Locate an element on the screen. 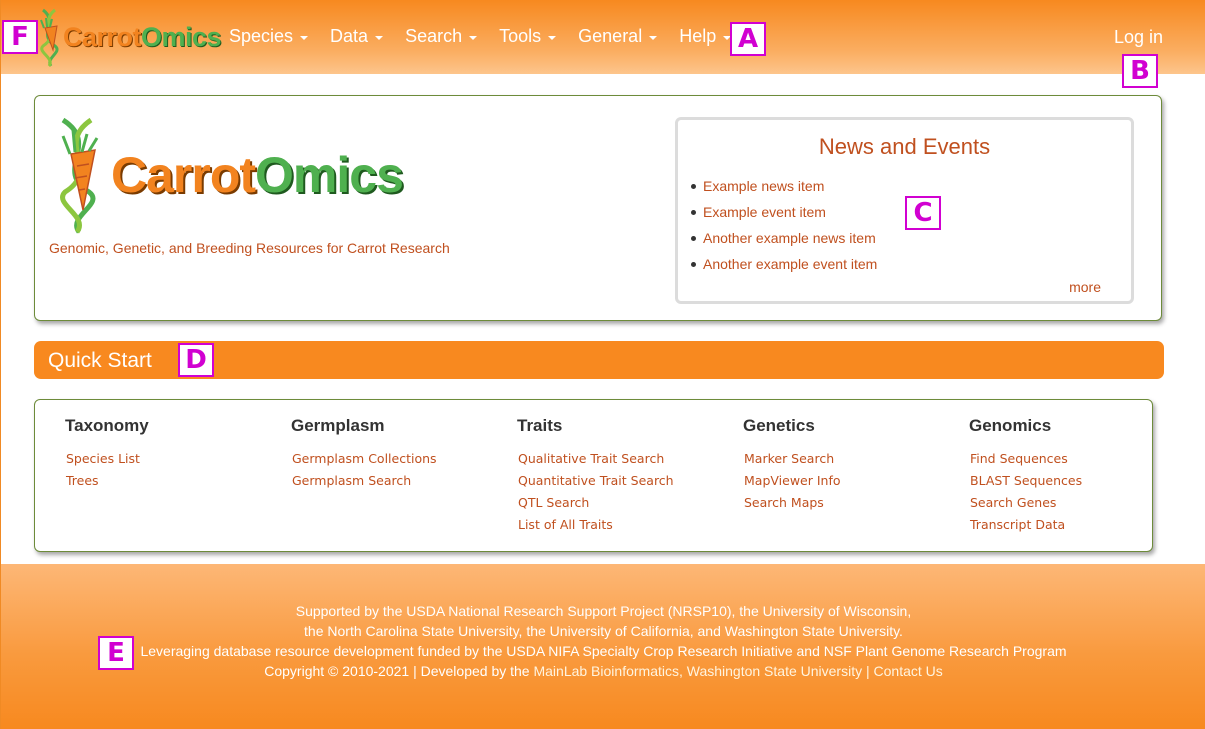 Image resolution: width=1205 pixels, height=729 pixels. column-heading: Genomics is located at coordinates (1010, 425).